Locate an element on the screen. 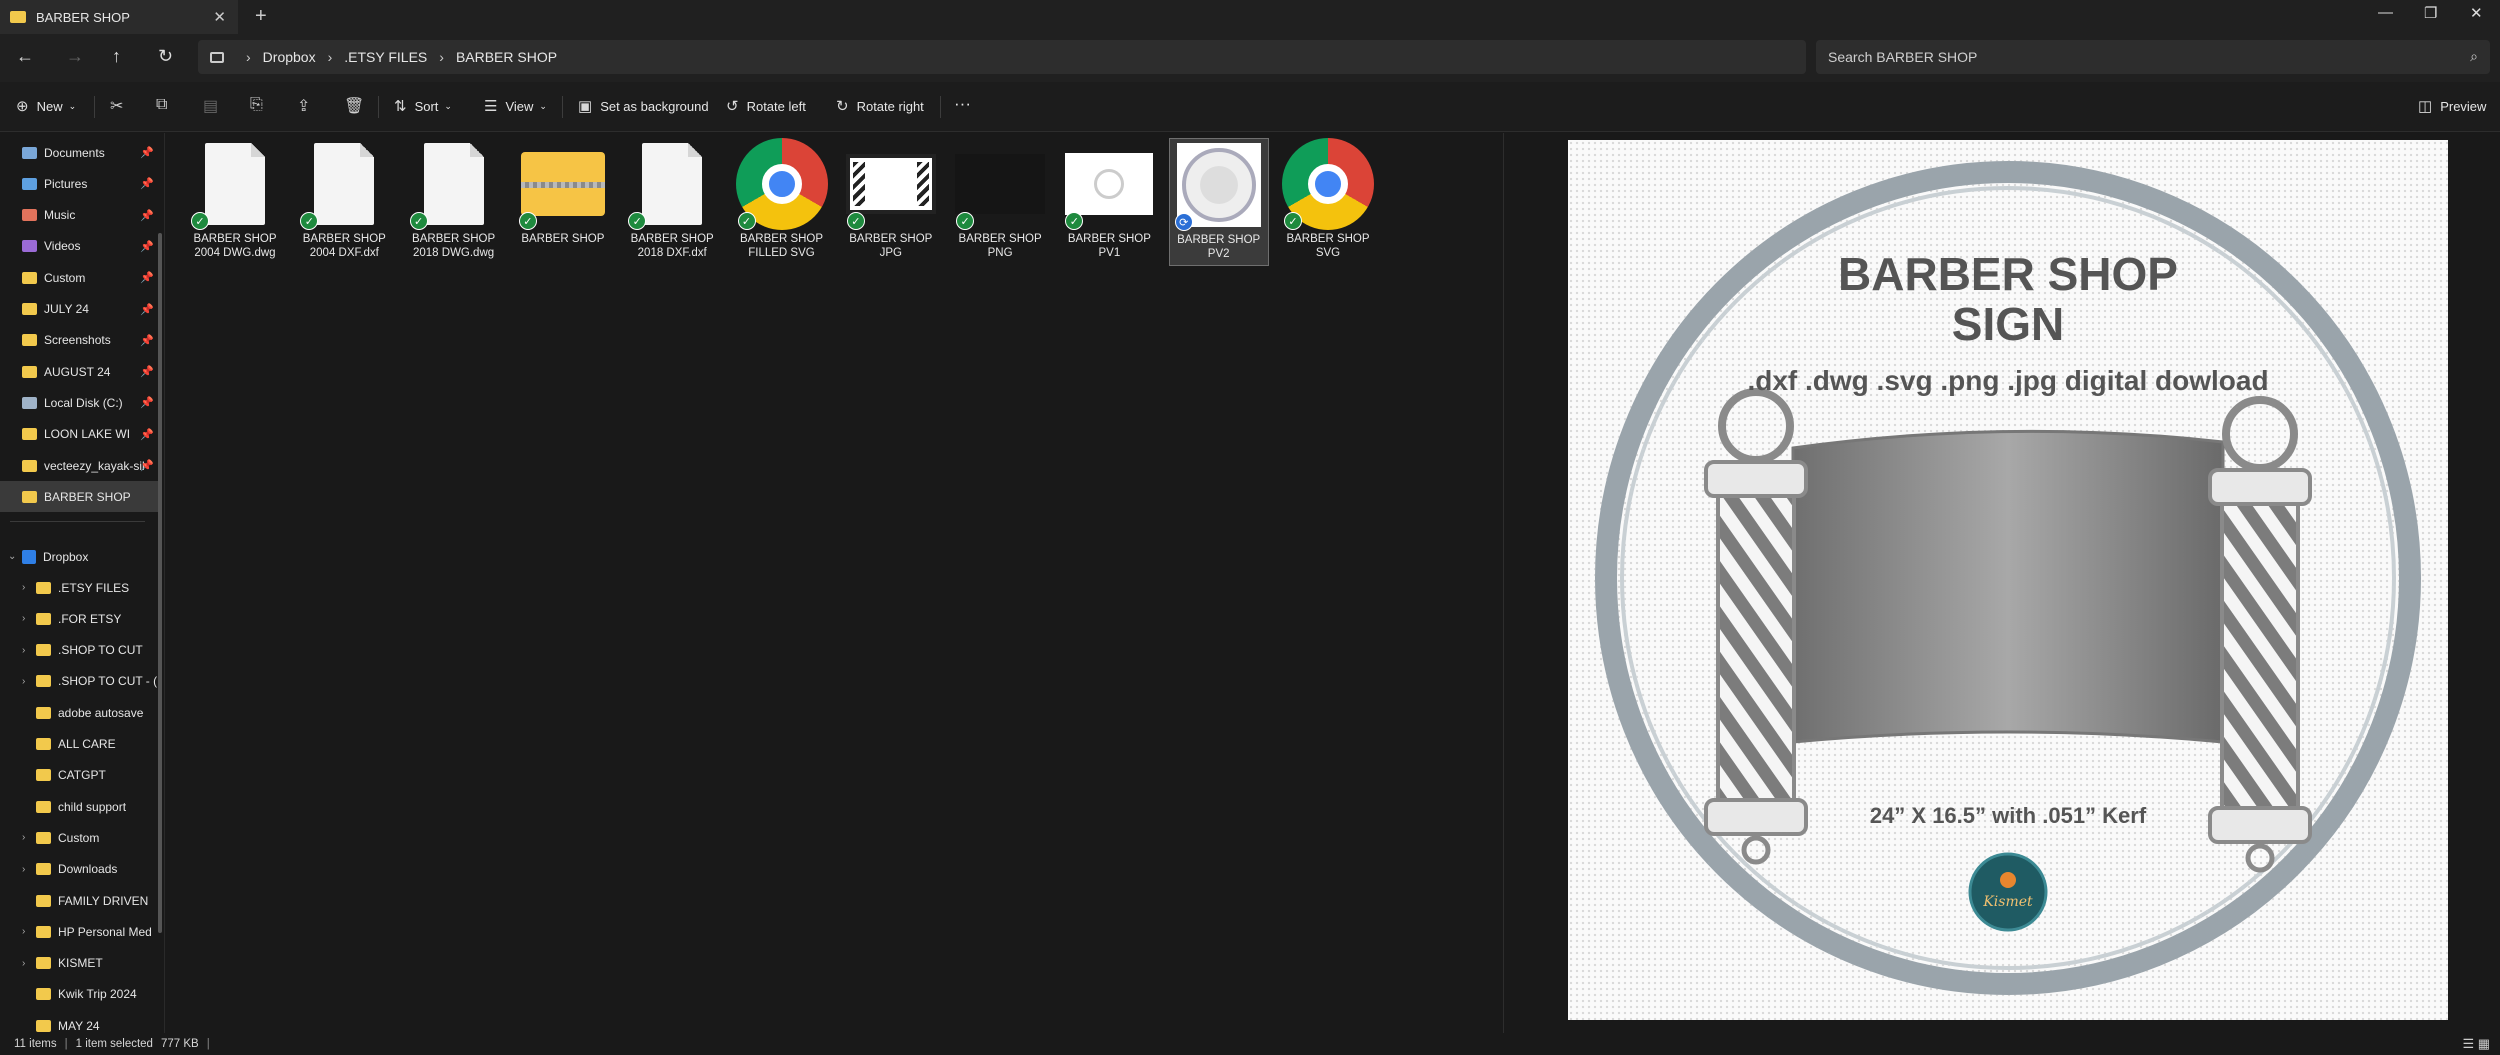  sidebar-item-pinned: Documents 📌 is located at coordinates (79, 152).